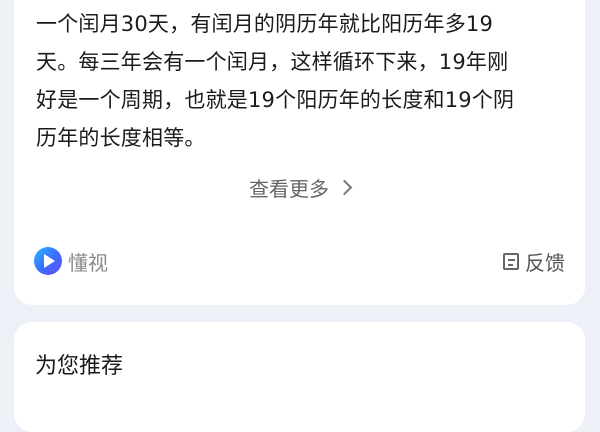 The image size is (600, 432). What do you see at coordinates (88, 262) in the screenshot?
I see `source-label: 懂视` at bounding box center [88, 262].